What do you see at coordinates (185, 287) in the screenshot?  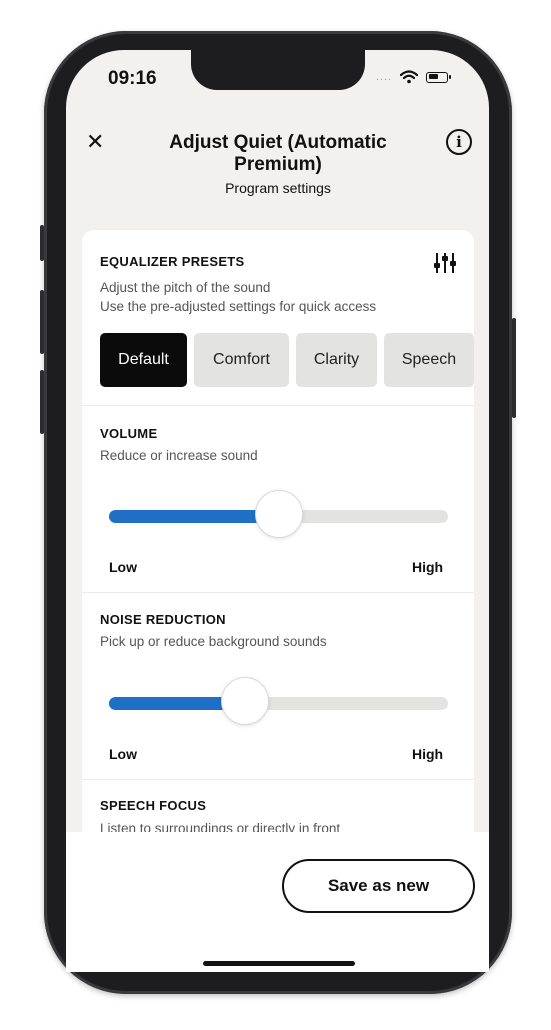 I see `equalizer-desc-1: Adjust the pitch of the sound` at bounding box center [185, 287].